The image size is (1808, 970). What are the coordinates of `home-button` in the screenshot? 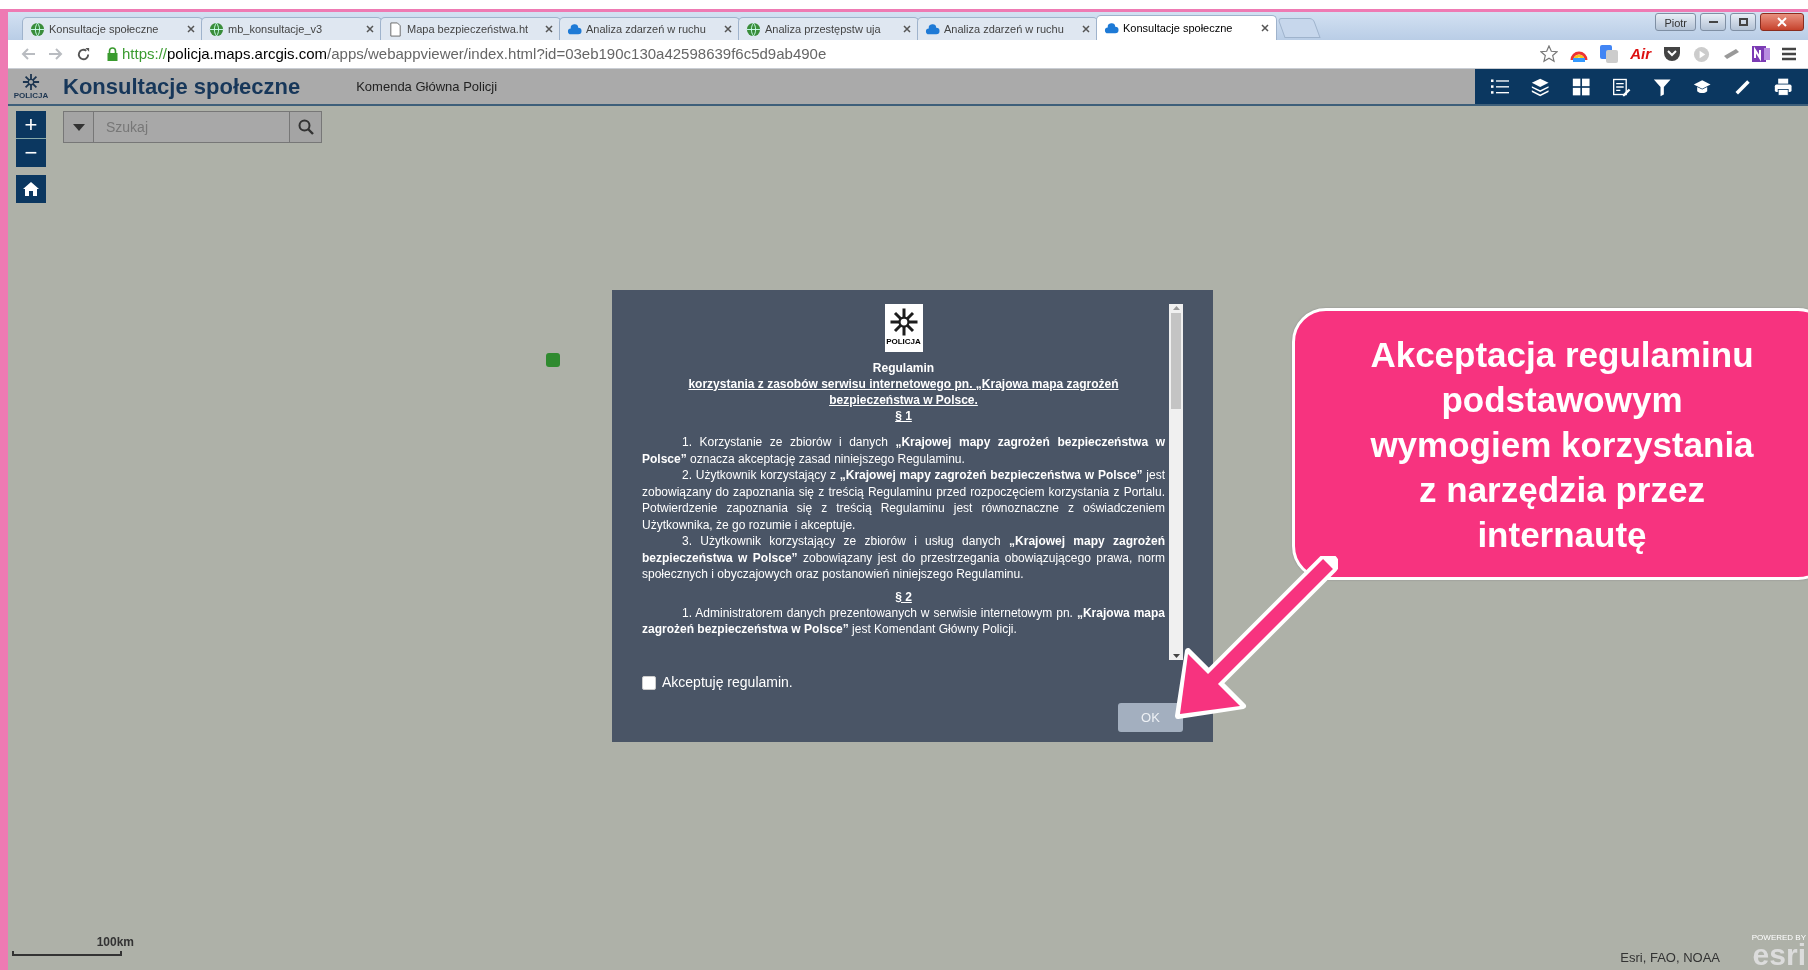 It's located at (31, 189).